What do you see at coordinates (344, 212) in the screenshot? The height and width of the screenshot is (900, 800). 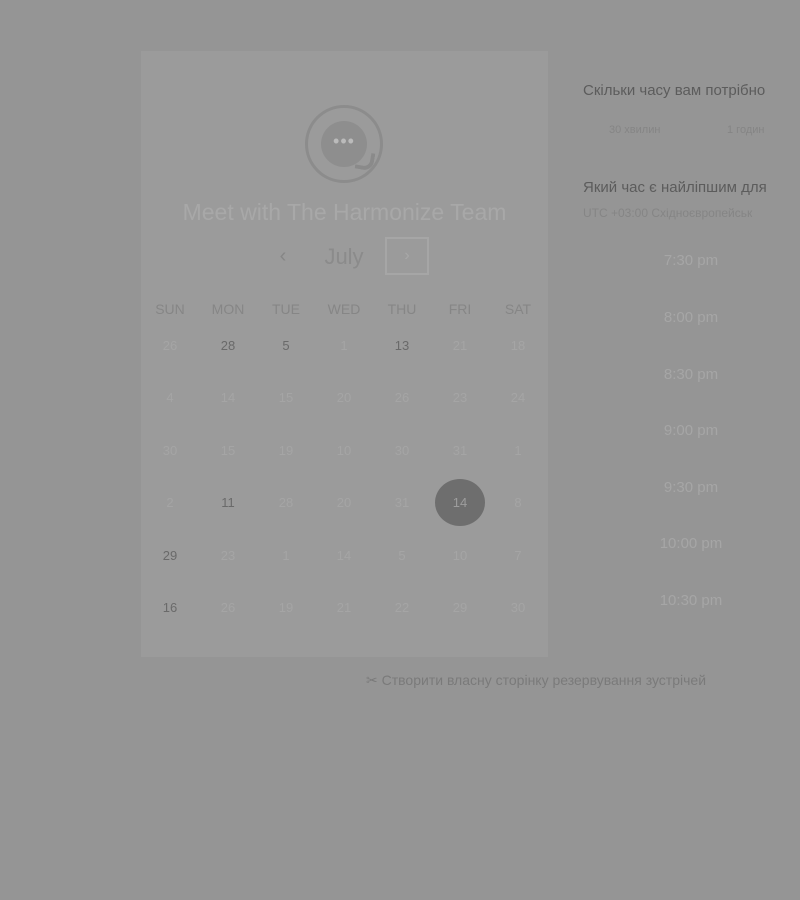 I see `meeting-title: Meet with The Harmonize Team` at bounding box center [344, 212].